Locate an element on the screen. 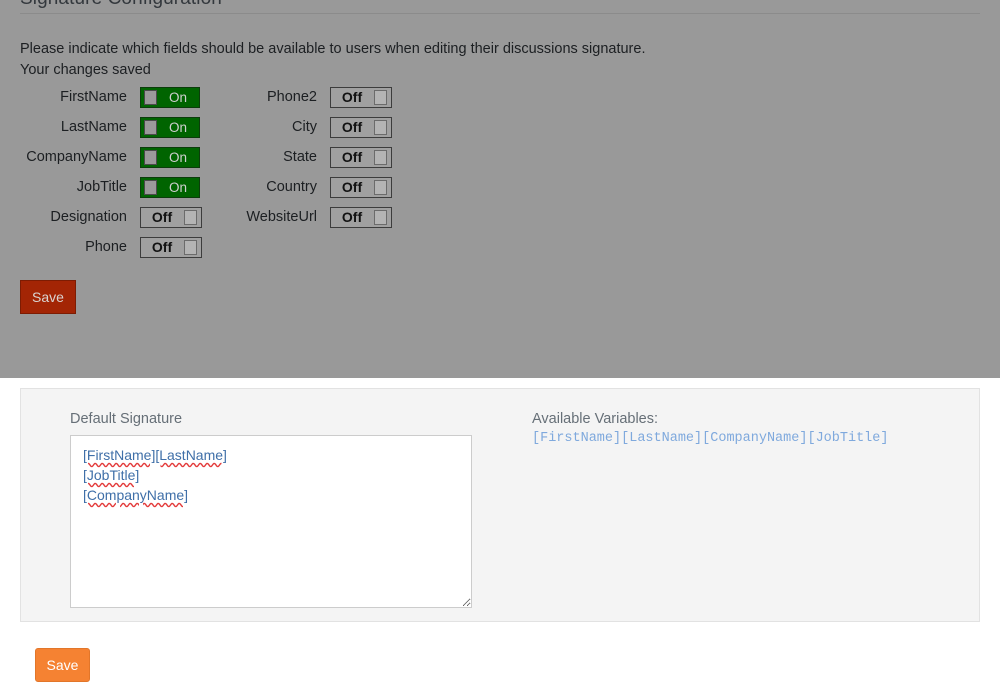 Image resolution: width=1000 pixels, height=692 pixels. field-row: Phone2 Off is located at coordinates (291, 97).